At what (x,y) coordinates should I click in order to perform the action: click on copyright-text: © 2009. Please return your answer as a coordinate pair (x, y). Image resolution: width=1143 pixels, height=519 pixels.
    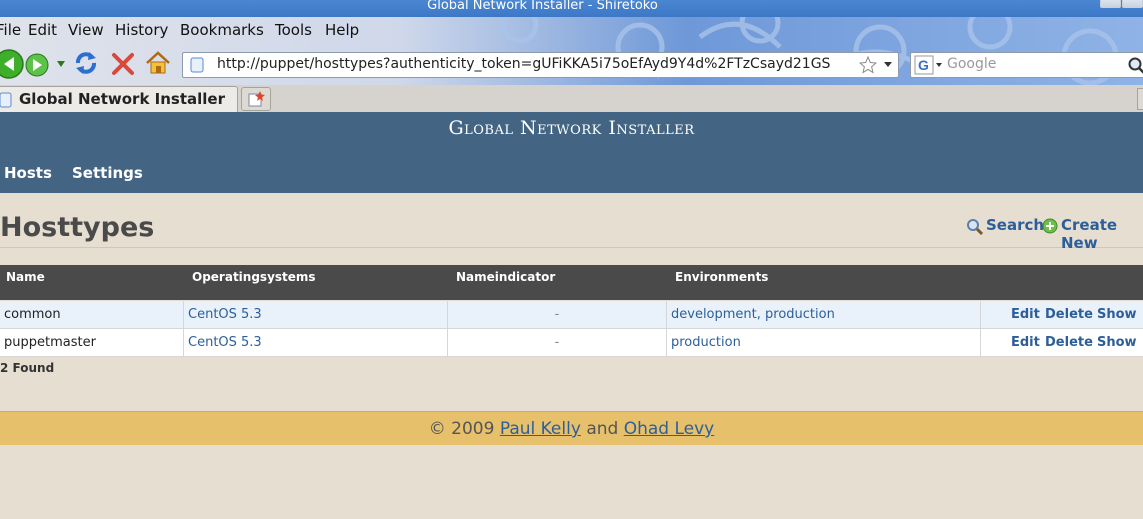
    Looking at the image, I should click on (461, 429).